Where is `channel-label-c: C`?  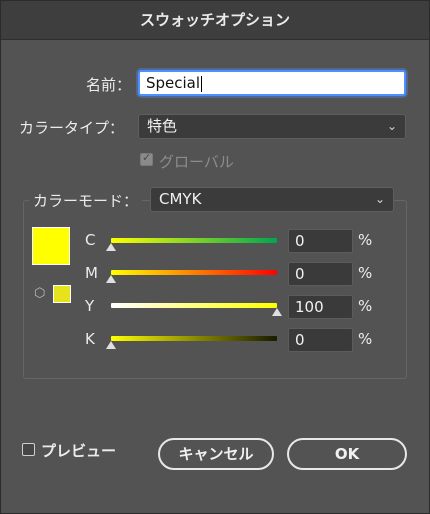
channel-label-c: C is located at coordinates (90, 240).